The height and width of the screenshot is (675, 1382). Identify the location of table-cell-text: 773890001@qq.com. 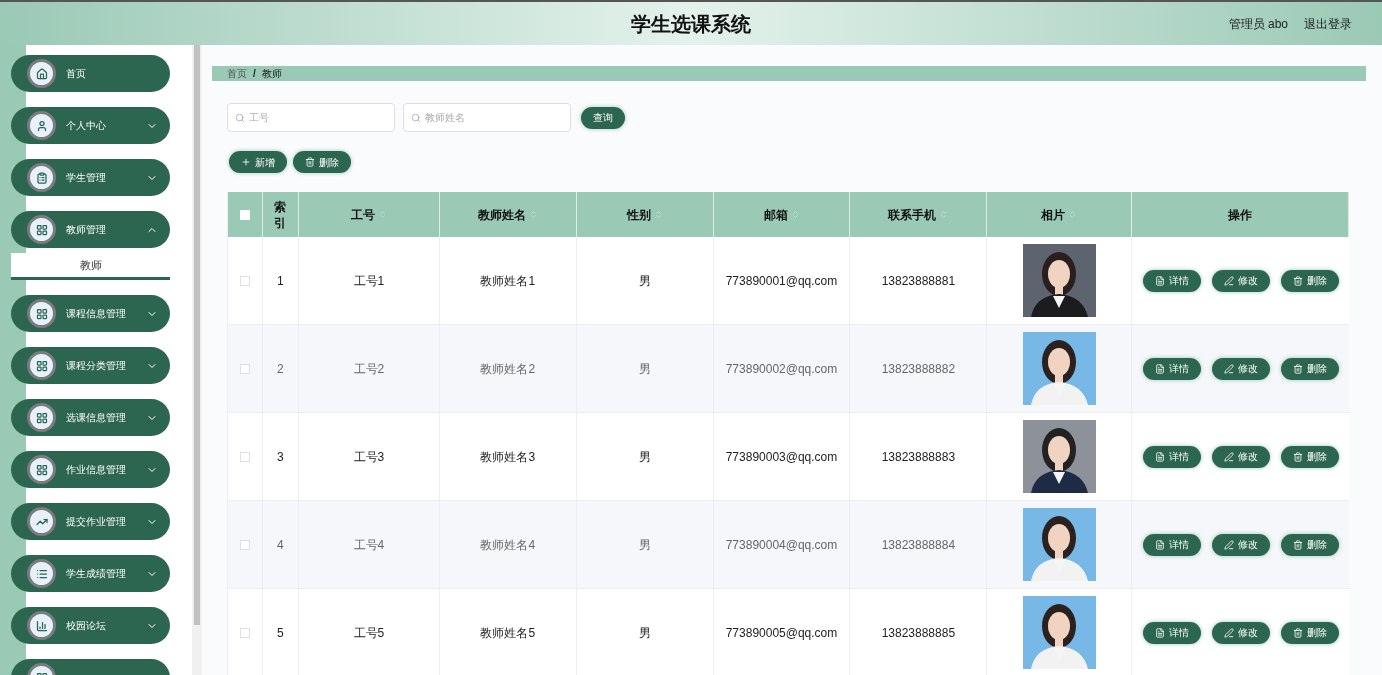
(781, 281).